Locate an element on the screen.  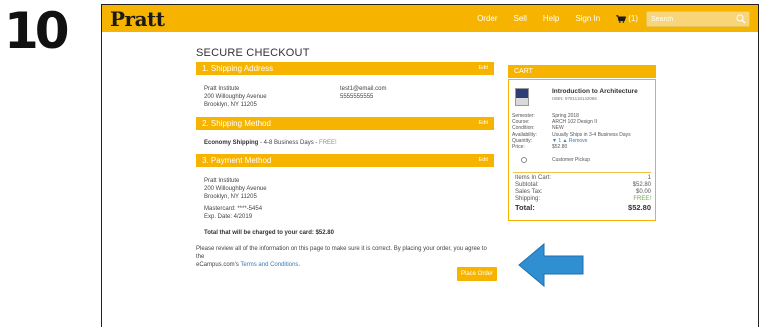
shipping-method-price: FREE! is located at coordinates (328, 143).